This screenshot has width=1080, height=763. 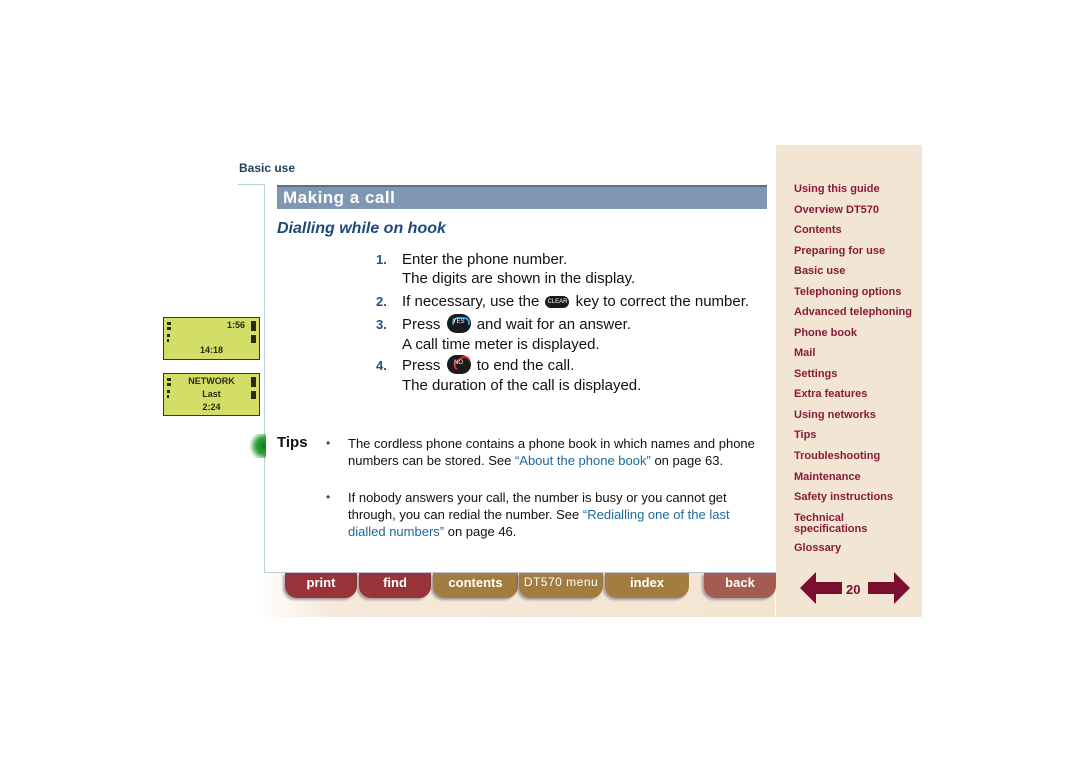 I want to click on tips-marker-icon, so click(x=257, y=446).